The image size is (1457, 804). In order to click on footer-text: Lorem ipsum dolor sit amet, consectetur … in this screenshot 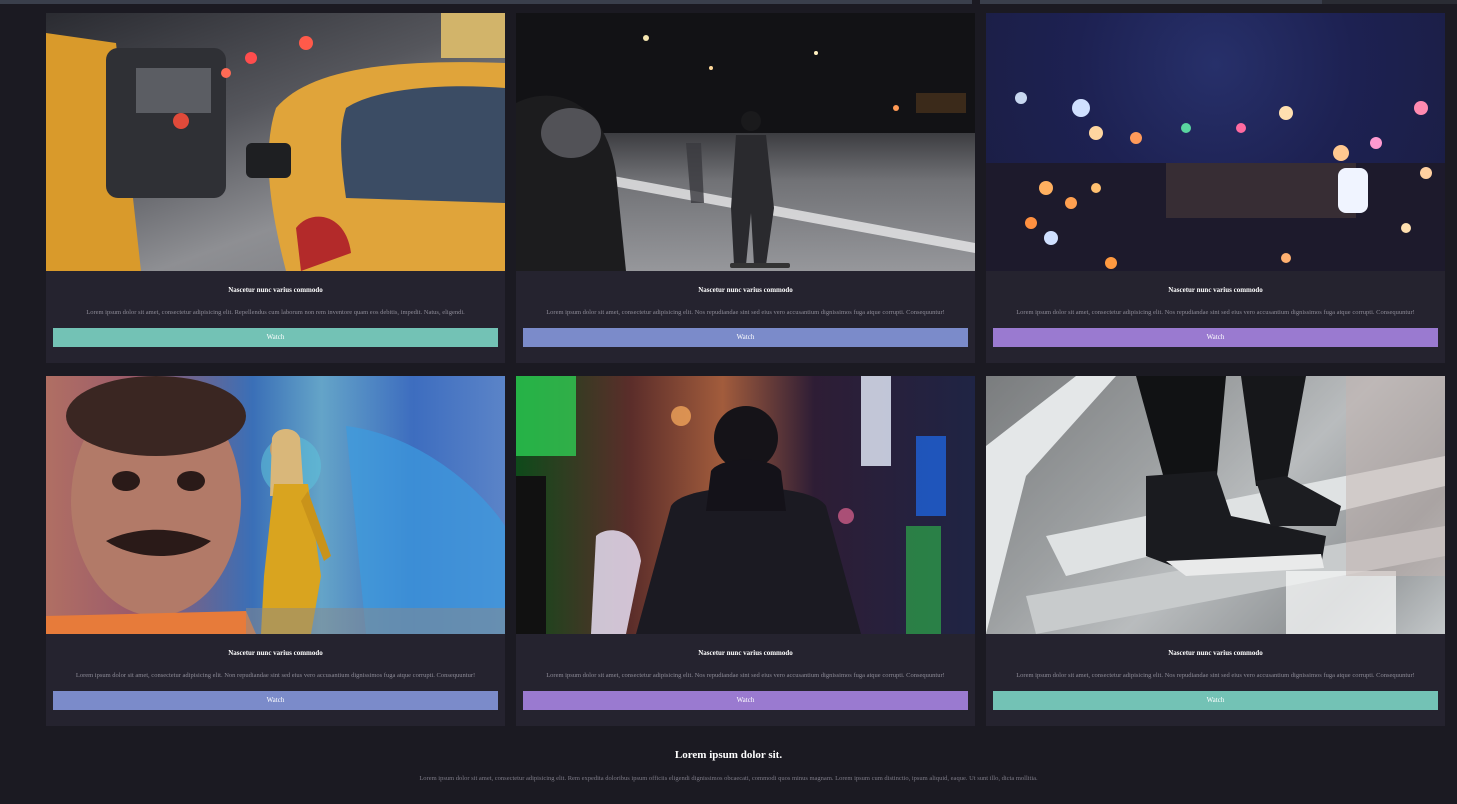, I will do `click(728, 778)`.